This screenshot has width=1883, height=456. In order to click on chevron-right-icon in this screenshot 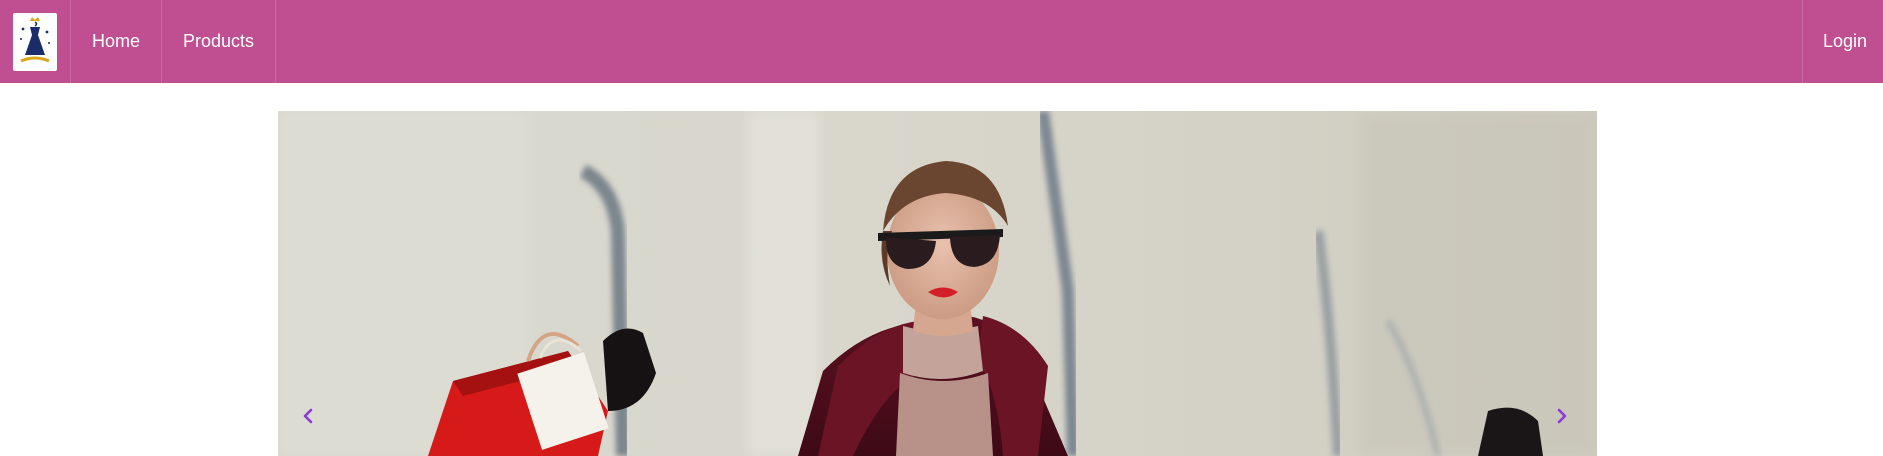, I will do `click(1562, 416)`.